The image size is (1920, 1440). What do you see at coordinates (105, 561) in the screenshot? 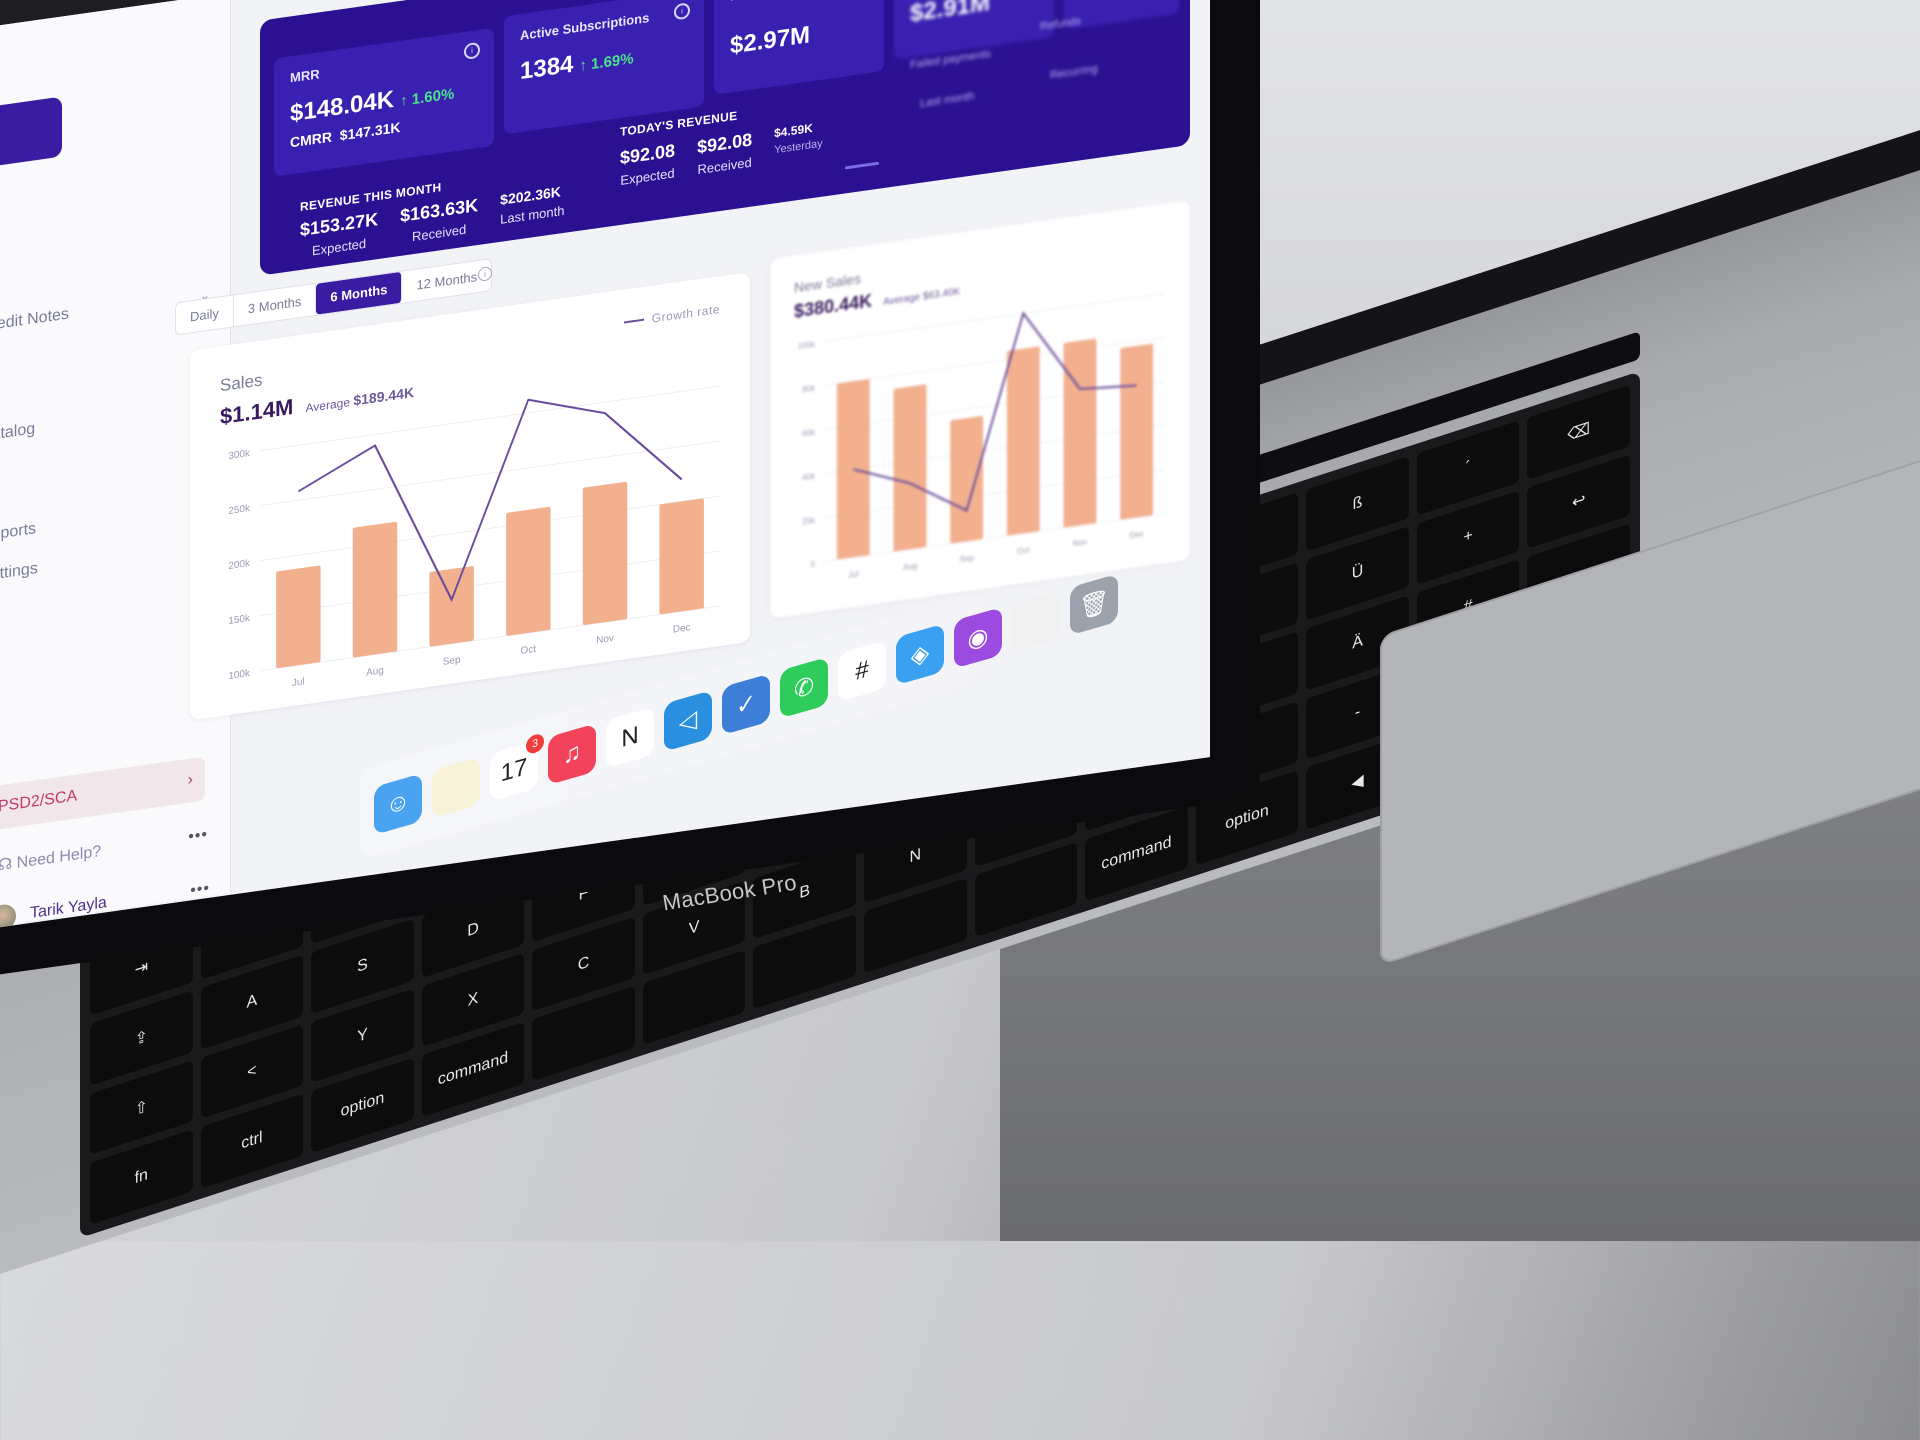
I see `sidebar-item-settings: Settings ⌄` at bounding box center [105, 561].